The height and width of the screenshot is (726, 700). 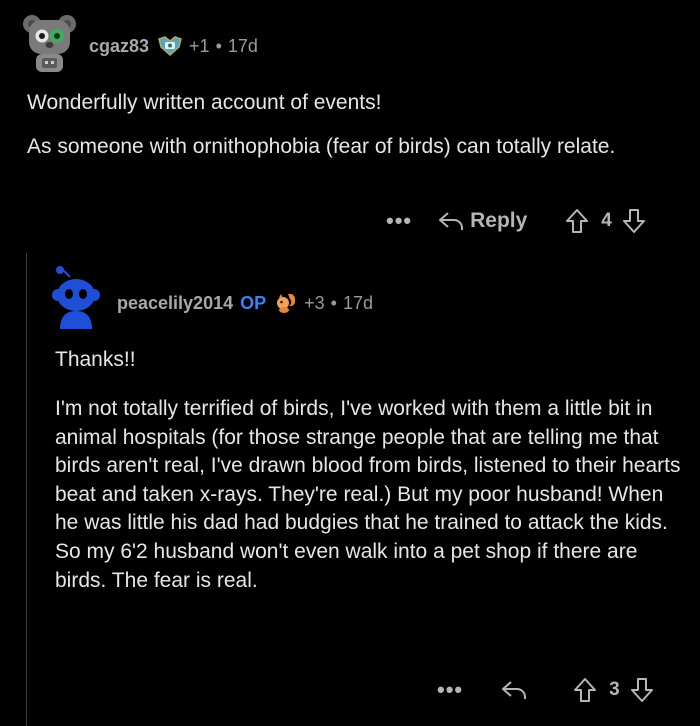 What do you see at coordinates (253, 302) in the screenshot?
I see `op-badge: OP` at bounding box center [253, 302].